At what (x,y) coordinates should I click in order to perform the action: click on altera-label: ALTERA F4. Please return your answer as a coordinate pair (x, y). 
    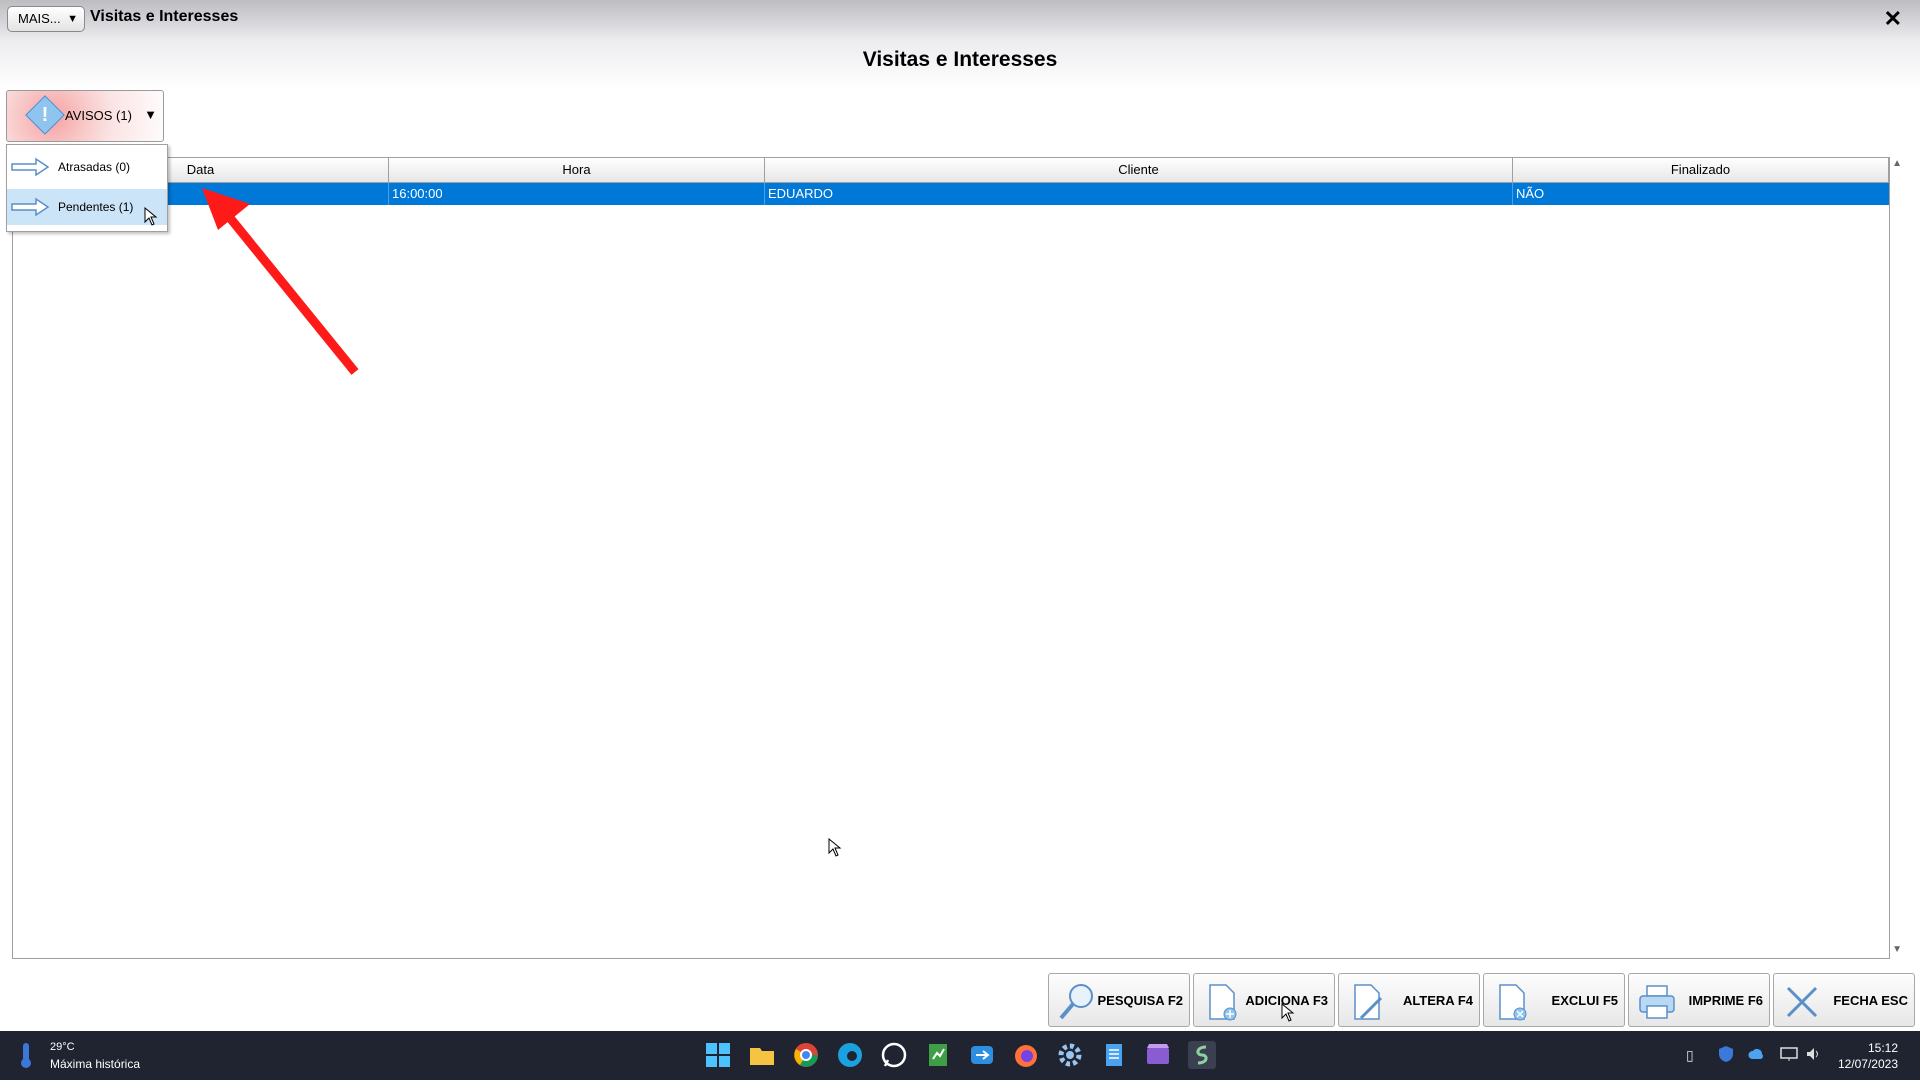
    Looking at the image, I should click on (1437, 1000).